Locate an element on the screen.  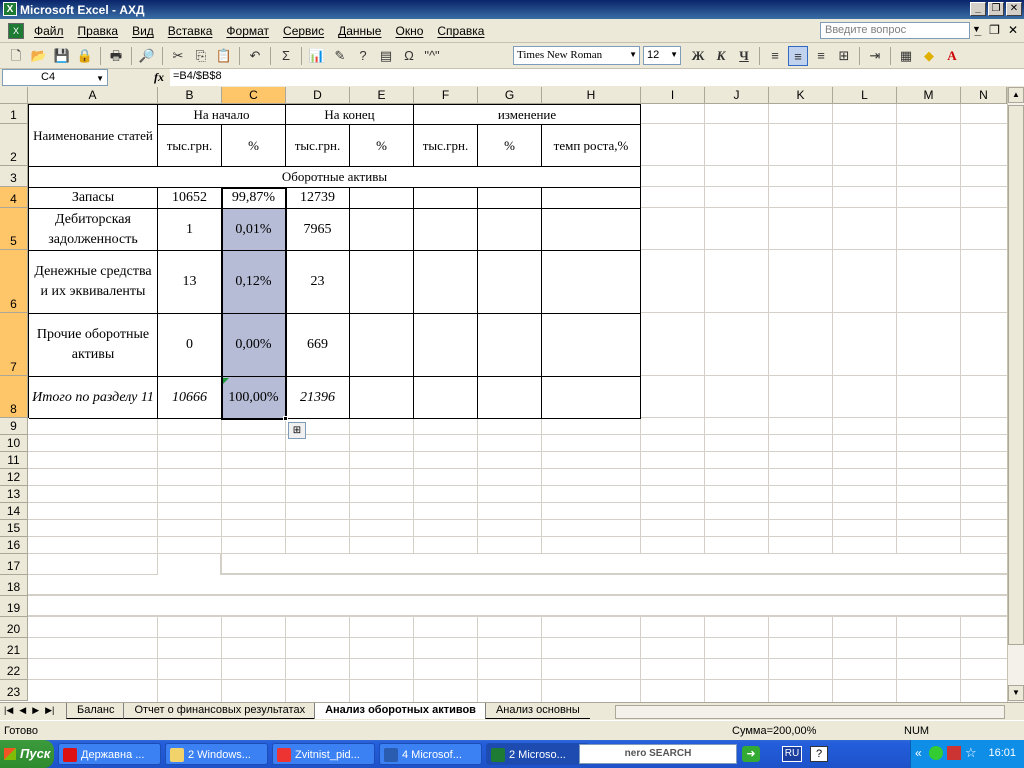
tray-app-icon is located at coordinates (936, 753).